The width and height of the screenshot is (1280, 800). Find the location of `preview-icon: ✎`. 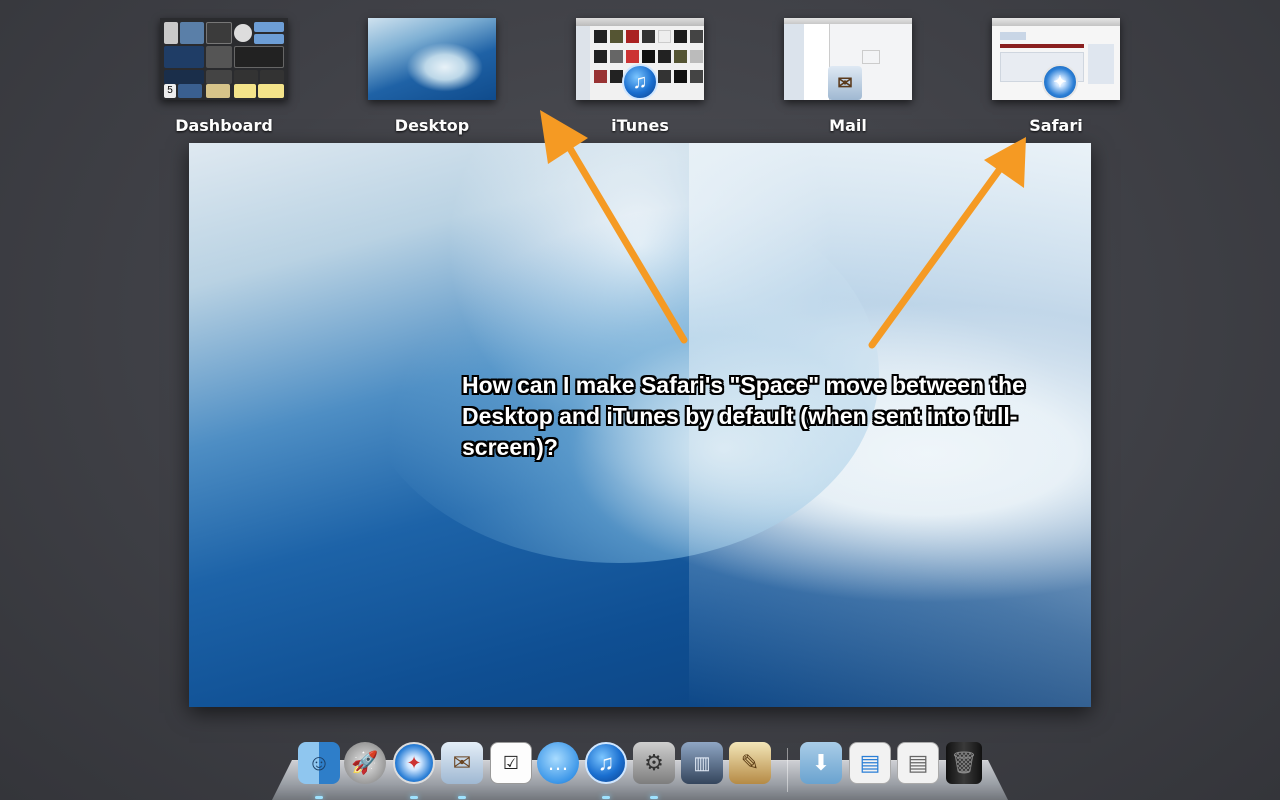

preview-icon: ✎ is located at coordinates (750, 763).